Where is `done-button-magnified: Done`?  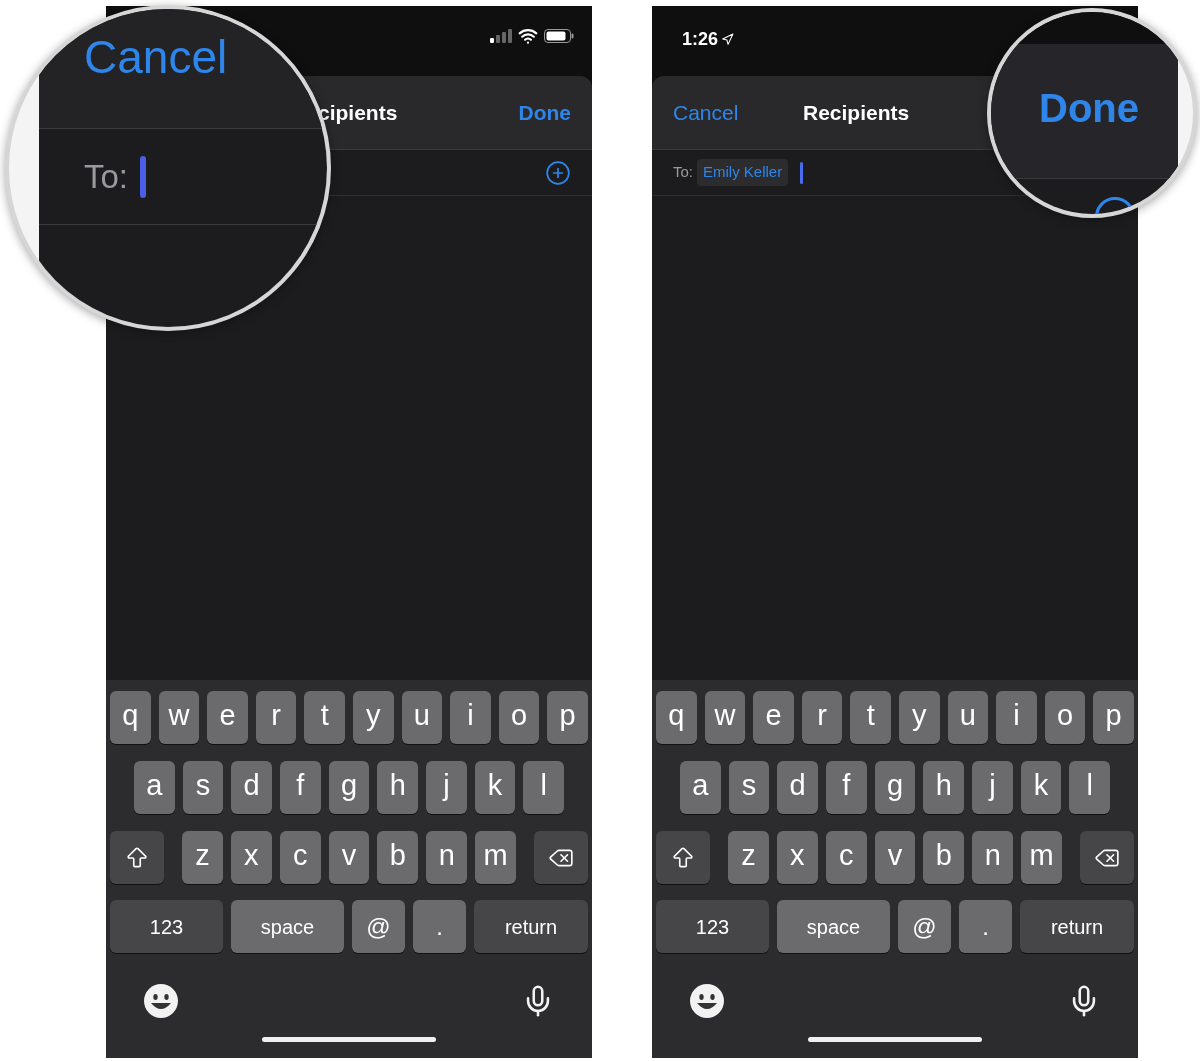 done-button-magnified: Done is located at coordinates (1089, 108).